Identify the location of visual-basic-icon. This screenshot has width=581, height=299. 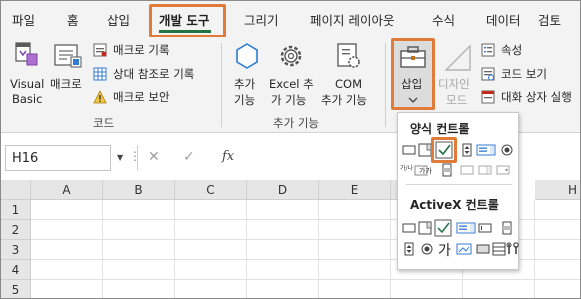
(25, 55).